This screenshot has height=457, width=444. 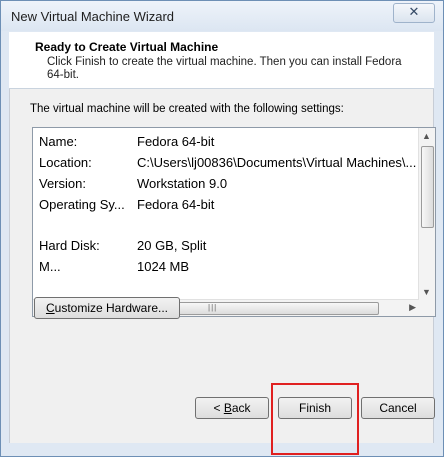 What do you see at coordinates (241, 408) in the screenshot?
I see `button-label-rest: ack` at bounding box center [241, 408].